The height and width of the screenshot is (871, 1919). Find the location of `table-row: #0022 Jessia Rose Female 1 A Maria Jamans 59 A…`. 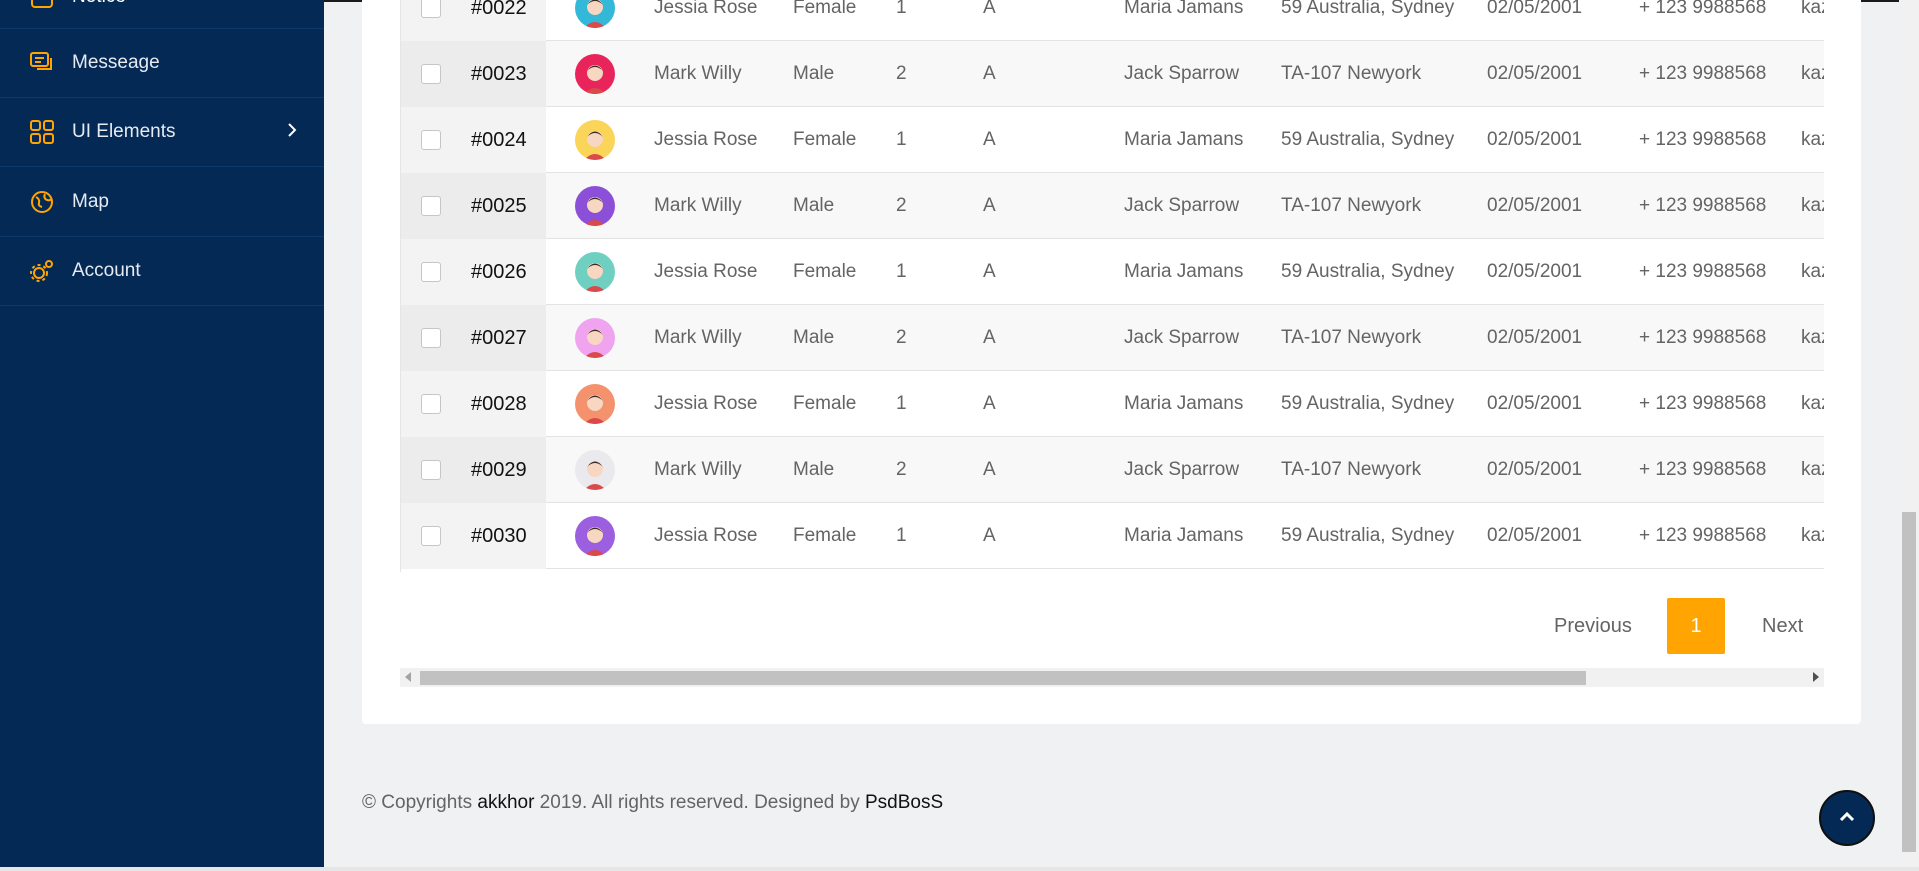

table-row: #0022 Jessia Rose Female 1 A Maria Jamans 59 A… is located at coordinates (1112, 20).